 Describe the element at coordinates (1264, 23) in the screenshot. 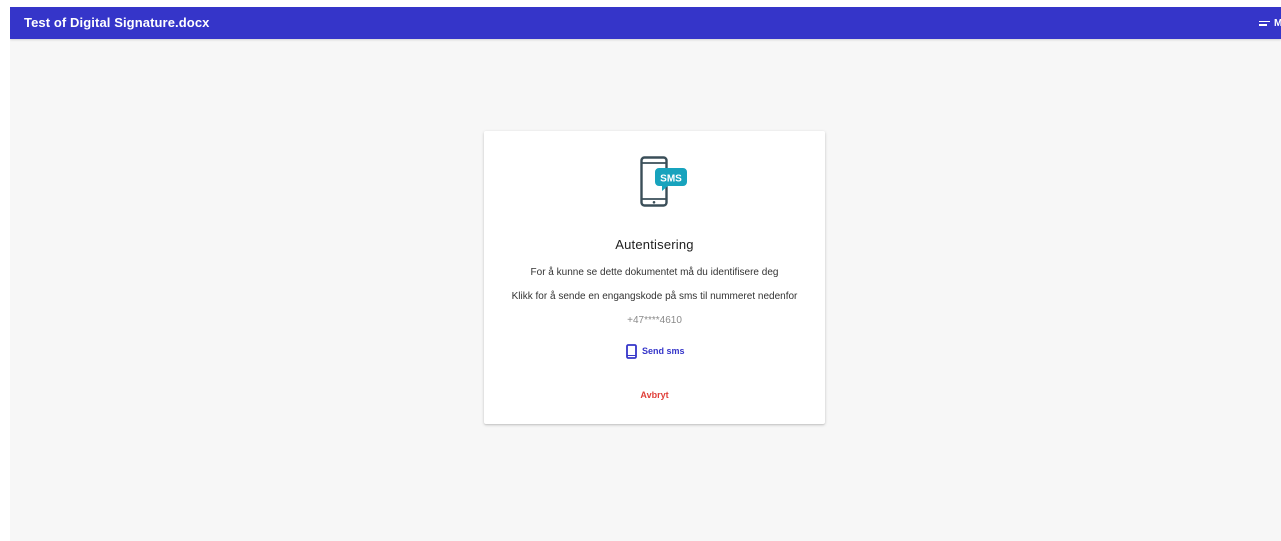

I see `menu-icon` at that location.